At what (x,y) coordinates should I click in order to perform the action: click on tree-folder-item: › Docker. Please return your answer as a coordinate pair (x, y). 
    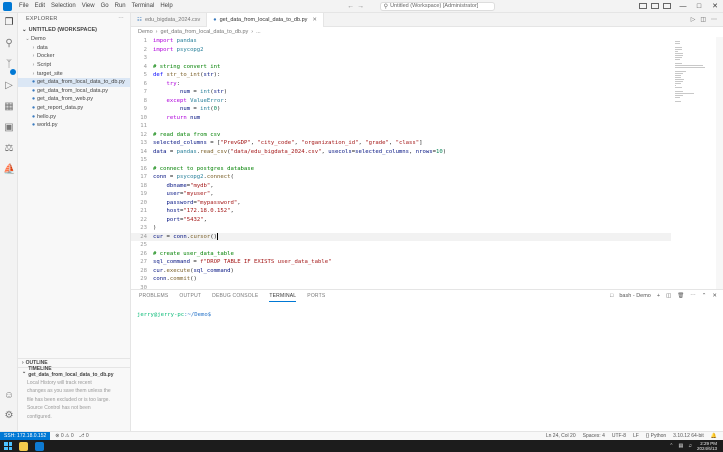
    Looking at the image, I should click on (74, 56).